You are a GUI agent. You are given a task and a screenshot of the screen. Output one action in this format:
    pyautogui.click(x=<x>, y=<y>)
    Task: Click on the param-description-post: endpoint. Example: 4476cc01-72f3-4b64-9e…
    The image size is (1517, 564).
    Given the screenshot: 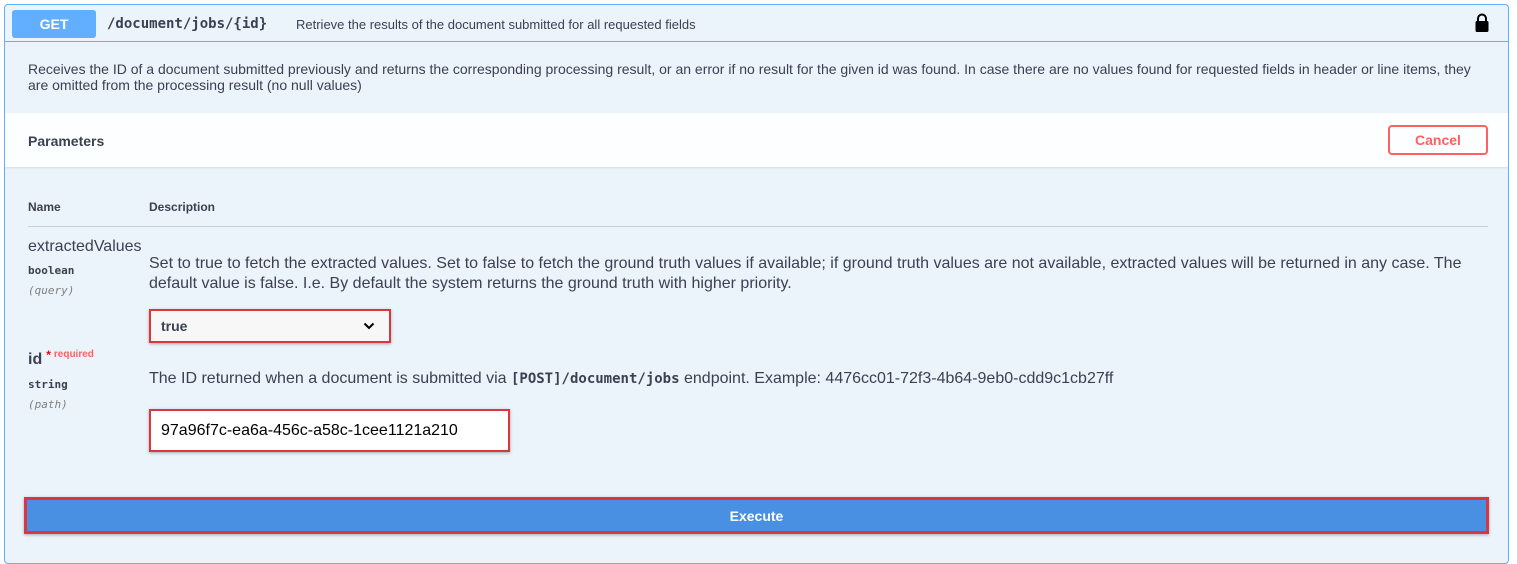 What is the action you would take?
    pyautogui.click(x=896, y=378)
    